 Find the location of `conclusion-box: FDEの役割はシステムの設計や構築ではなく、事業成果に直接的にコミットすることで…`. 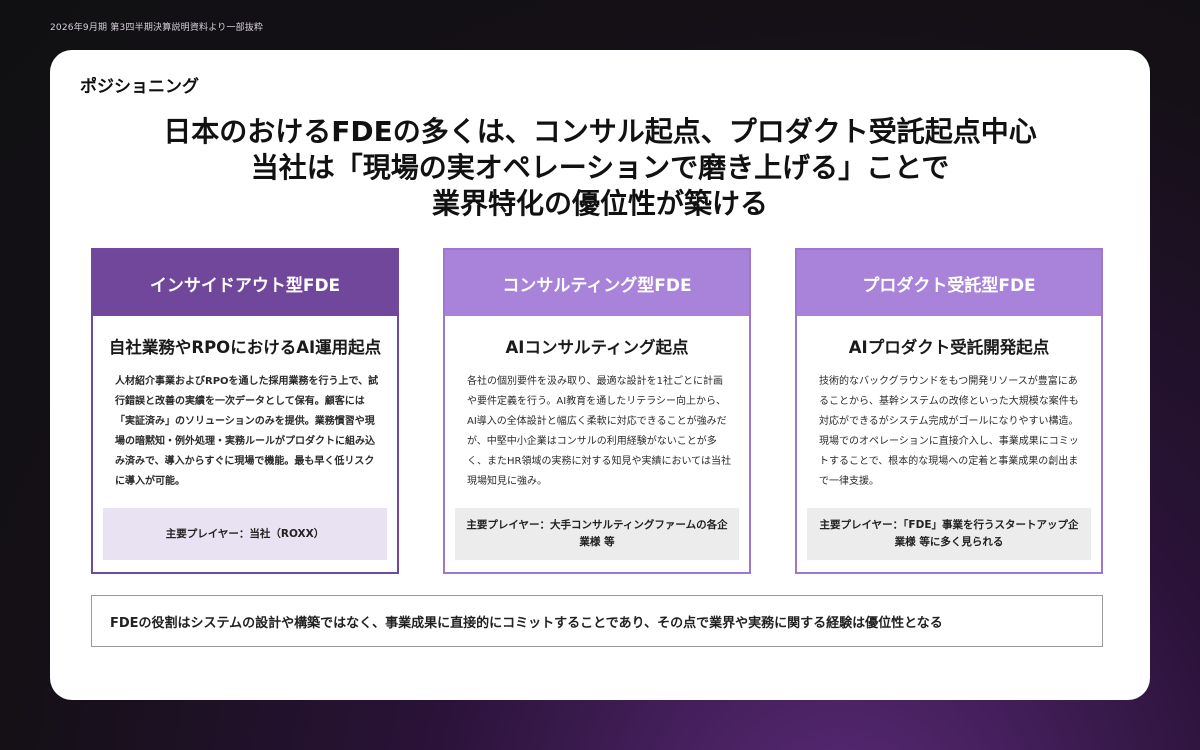

conclusion-box: FDEの役割はシステムの設計や構築ではなく、事業成果に直接的にコミットすることで… is located at coordinates (597, 621).